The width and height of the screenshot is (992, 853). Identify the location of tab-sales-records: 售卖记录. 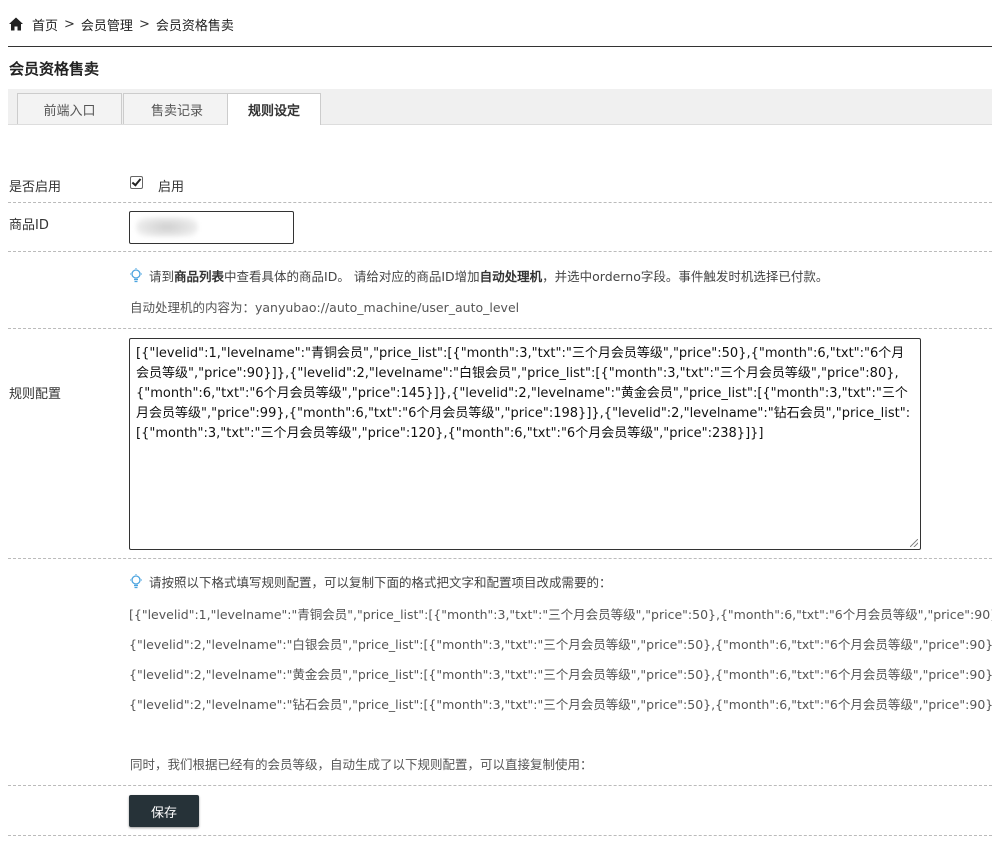
(177, 108).